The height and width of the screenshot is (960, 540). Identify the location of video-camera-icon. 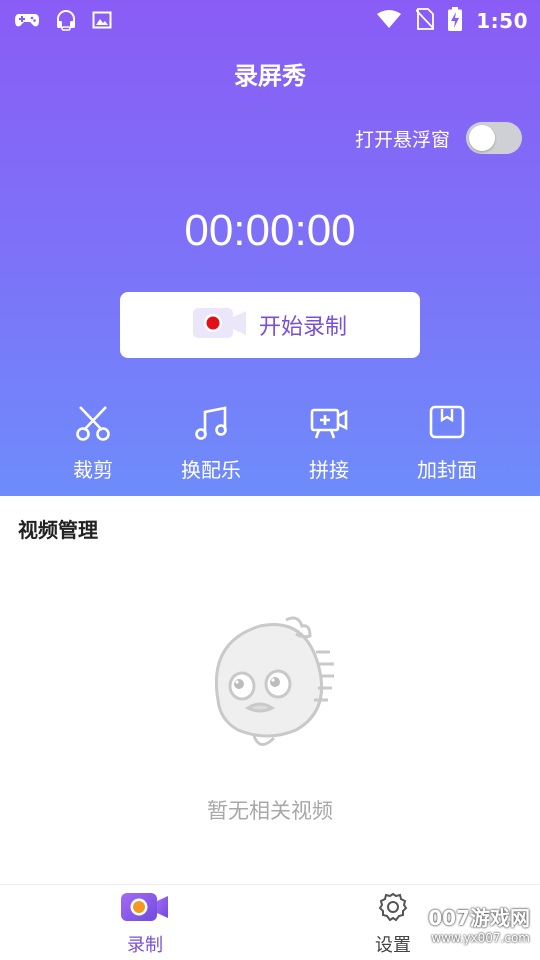
(145, 909).